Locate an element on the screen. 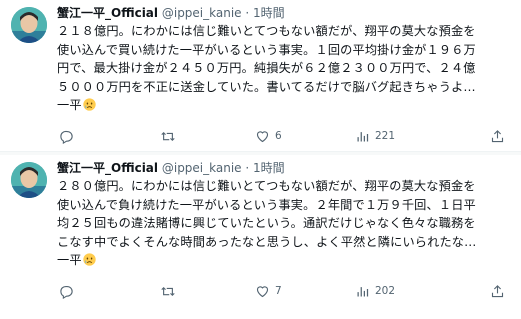 Image resolution: width=521 pixels, height=319 pixels. tweet-text-line: 円で、最大掛け金が２４５０万円。純損失が６２億２３００万円で、２４億 is located at coordinates (266, 68).